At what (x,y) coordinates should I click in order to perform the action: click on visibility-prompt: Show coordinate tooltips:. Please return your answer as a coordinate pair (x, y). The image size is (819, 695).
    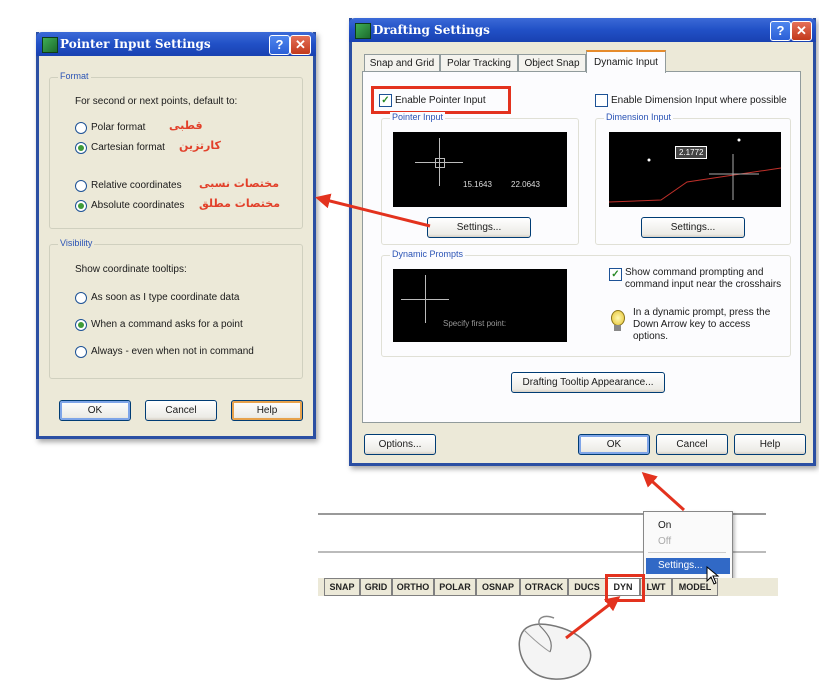
    Looking at the image, I should click on (131, 269).